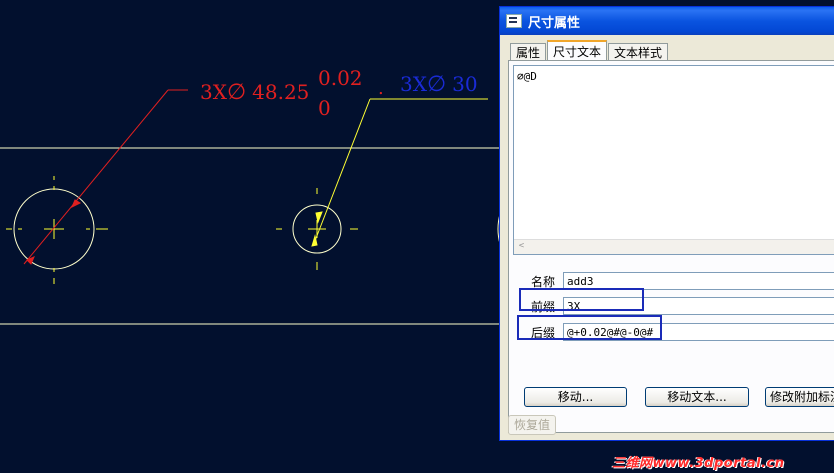  What do you see at coordinates (532, 425) in the screenshot?
I see `restore-value-button: 恢复值` at bounding box center [532, 425].